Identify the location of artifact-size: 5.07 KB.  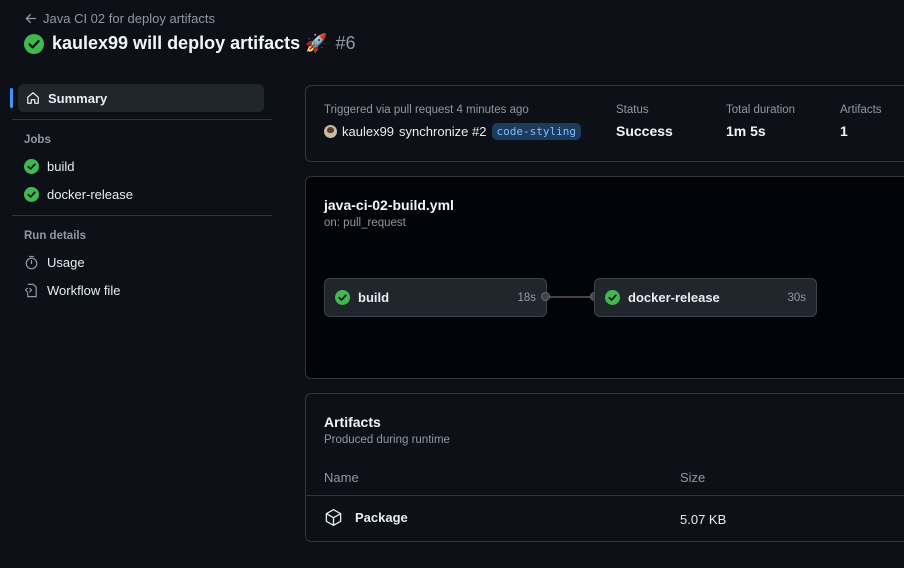
(703, 519).